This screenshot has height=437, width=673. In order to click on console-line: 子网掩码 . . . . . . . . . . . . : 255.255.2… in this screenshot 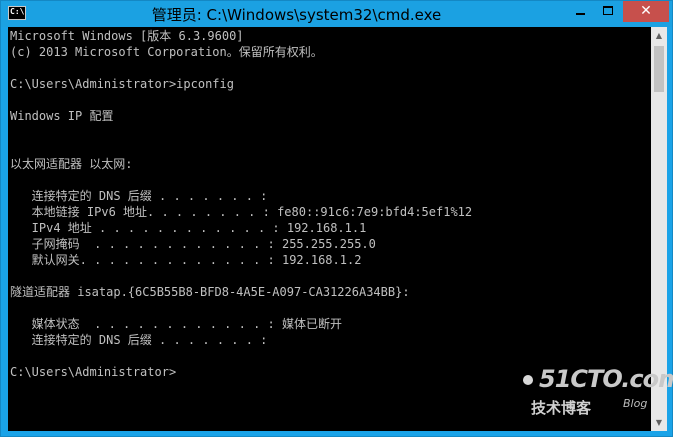, I will do `click(193, 244)`.